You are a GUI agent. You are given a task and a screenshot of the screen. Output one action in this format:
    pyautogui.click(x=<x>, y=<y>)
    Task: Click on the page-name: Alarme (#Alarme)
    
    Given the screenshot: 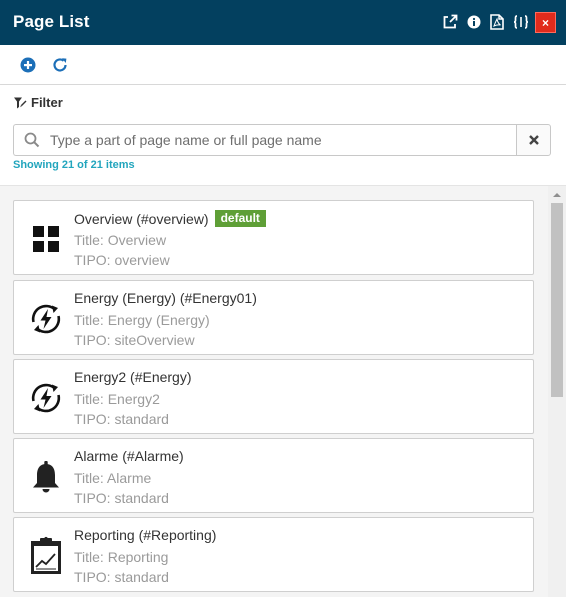 What is the action you would take?
    pyautogui.click(x=129, y=456)
    